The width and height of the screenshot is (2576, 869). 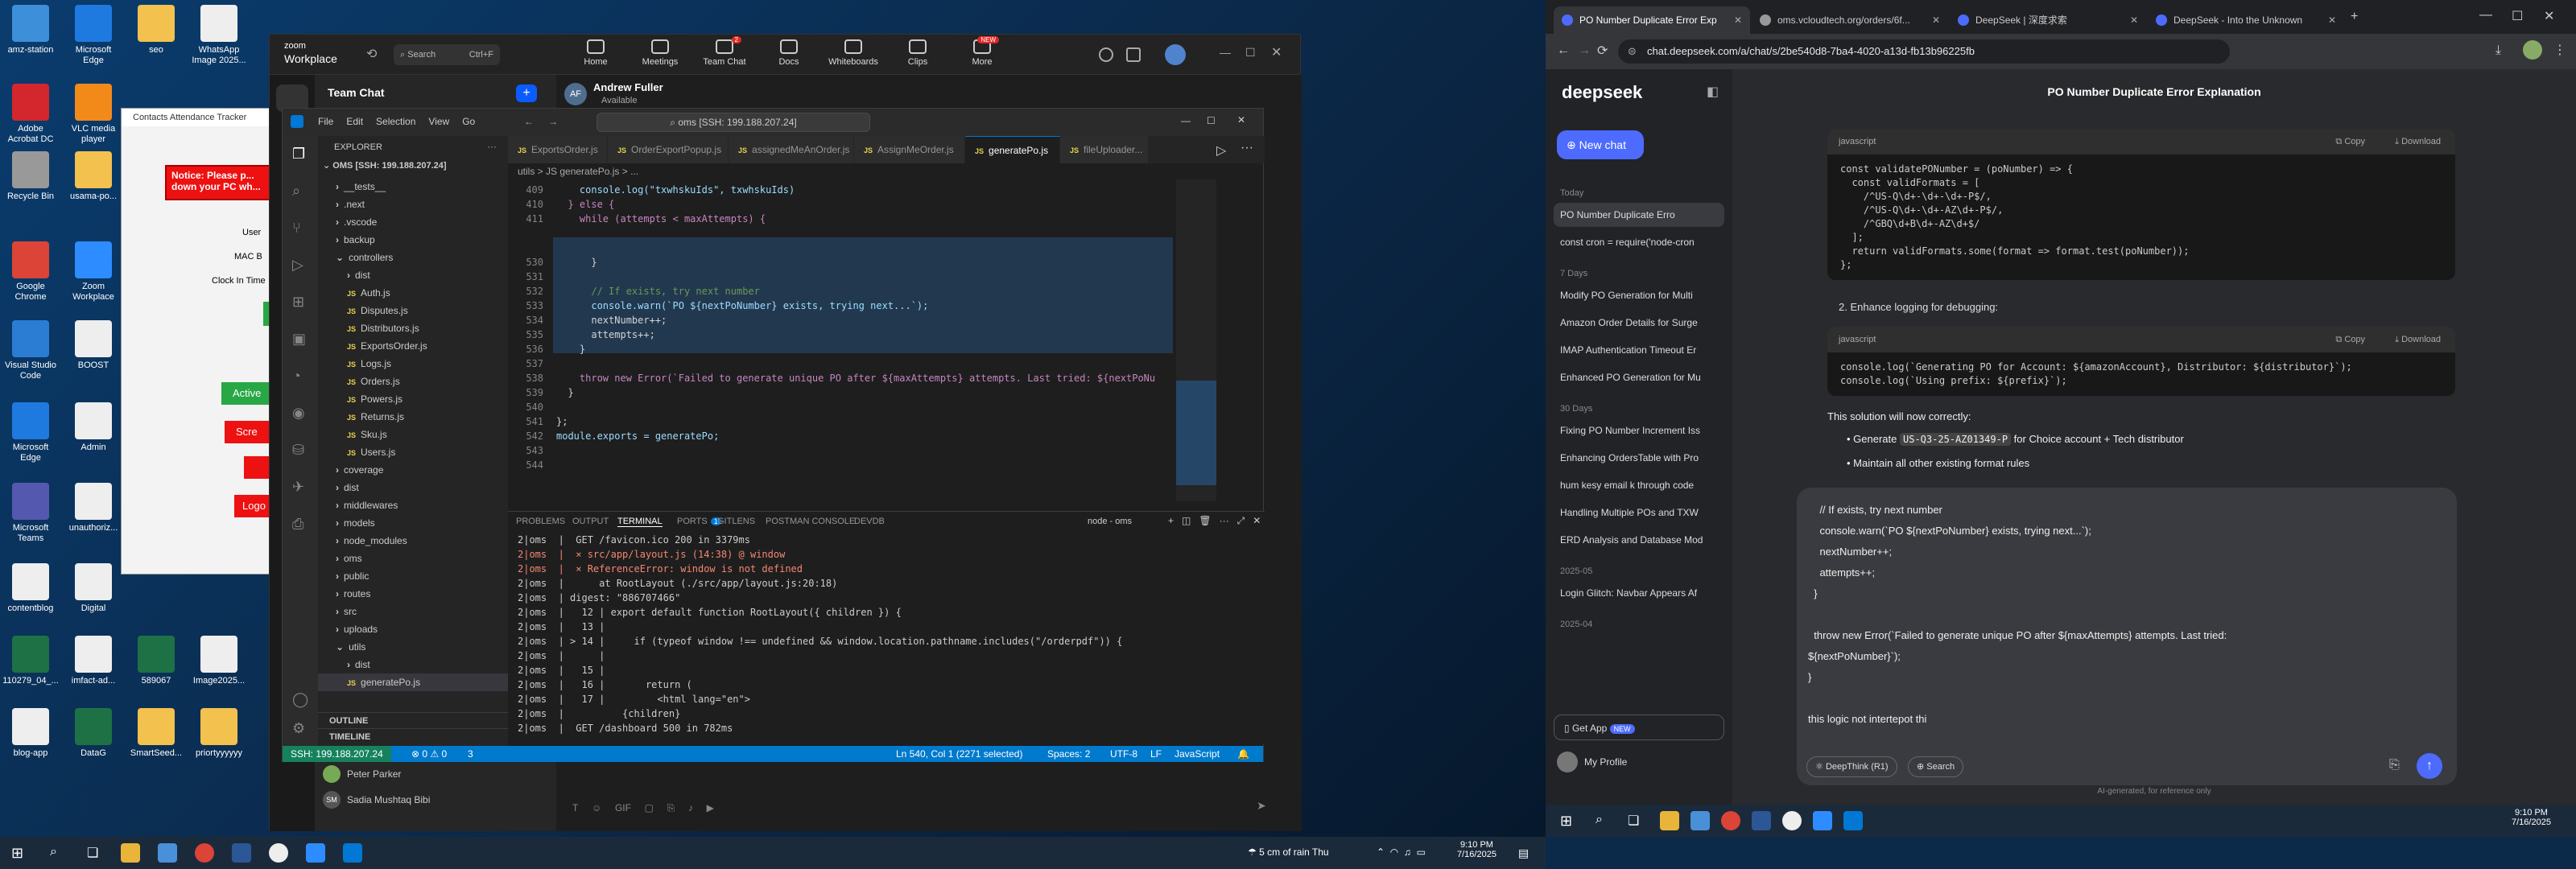 I want to click on folder-item: › .next, so click(x=413, y=204).